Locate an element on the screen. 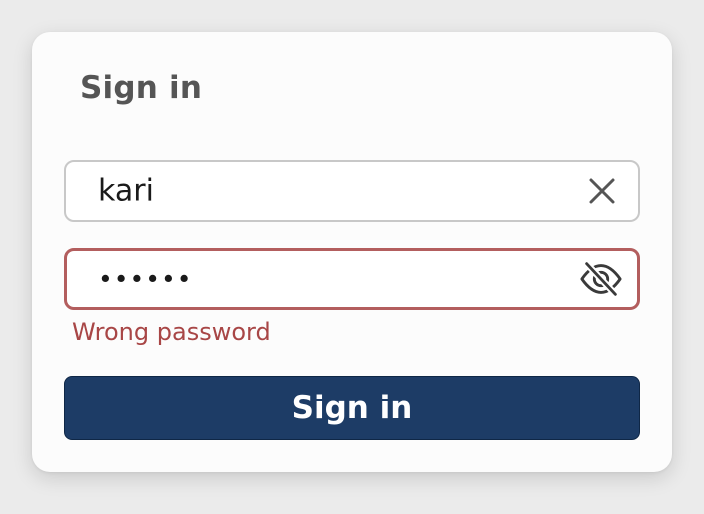 The image size is (704, 514). sign-in-button: Sign in is located at coordinates (352, 408).